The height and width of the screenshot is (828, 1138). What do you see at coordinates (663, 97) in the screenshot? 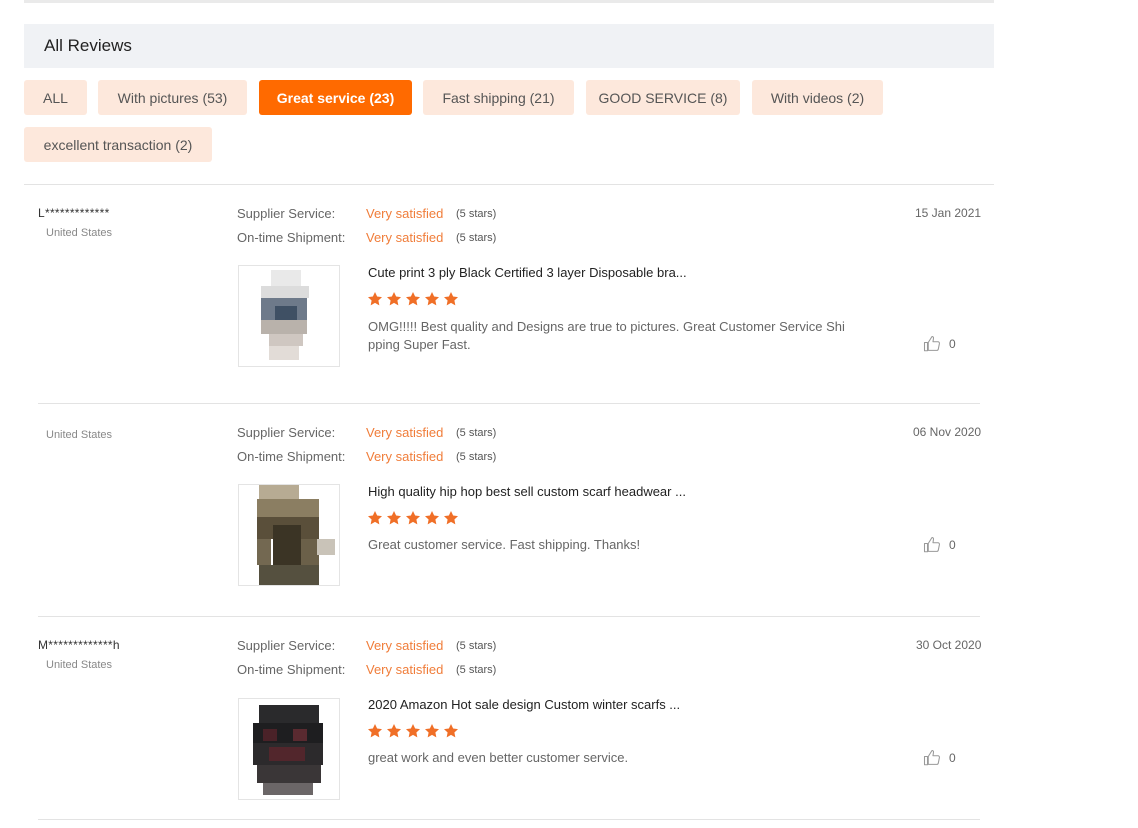
I see `filter-chip-good-service: GOOD SERVICE (8)` at bounding box center [663, 97].